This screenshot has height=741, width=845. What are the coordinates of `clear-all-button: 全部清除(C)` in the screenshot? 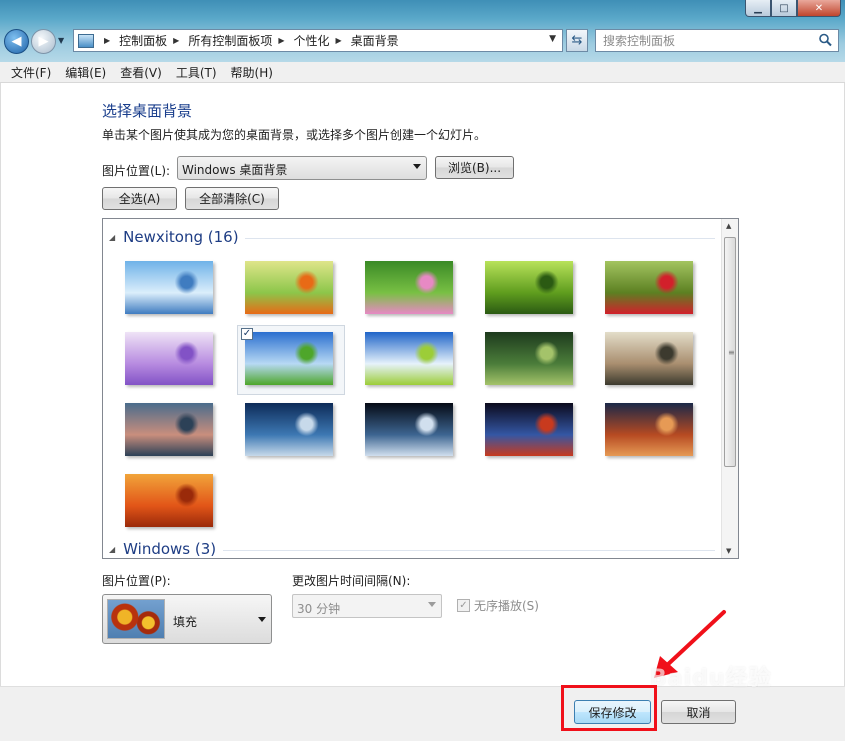 It's located at (232, 198).